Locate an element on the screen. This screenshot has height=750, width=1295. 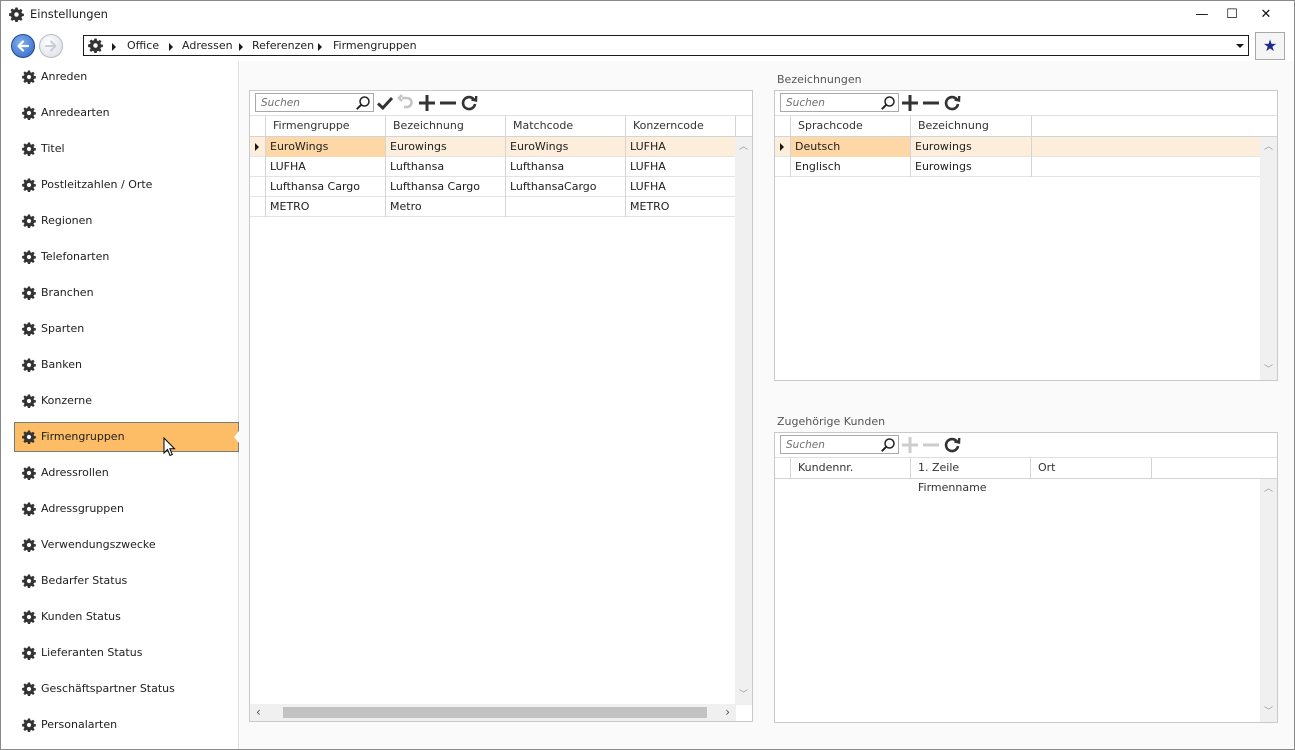
sidebar-item-geschäftspartner-status: Geschäftspartner Status is located at coordinates (126, 689).